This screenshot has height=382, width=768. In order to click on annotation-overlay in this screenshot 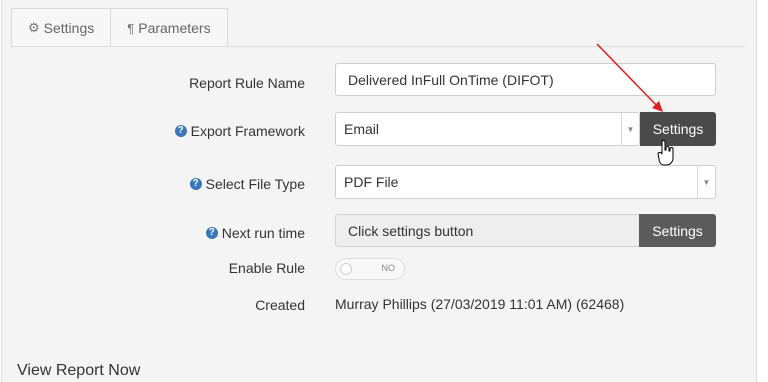, I will do `click(635, 104)`.